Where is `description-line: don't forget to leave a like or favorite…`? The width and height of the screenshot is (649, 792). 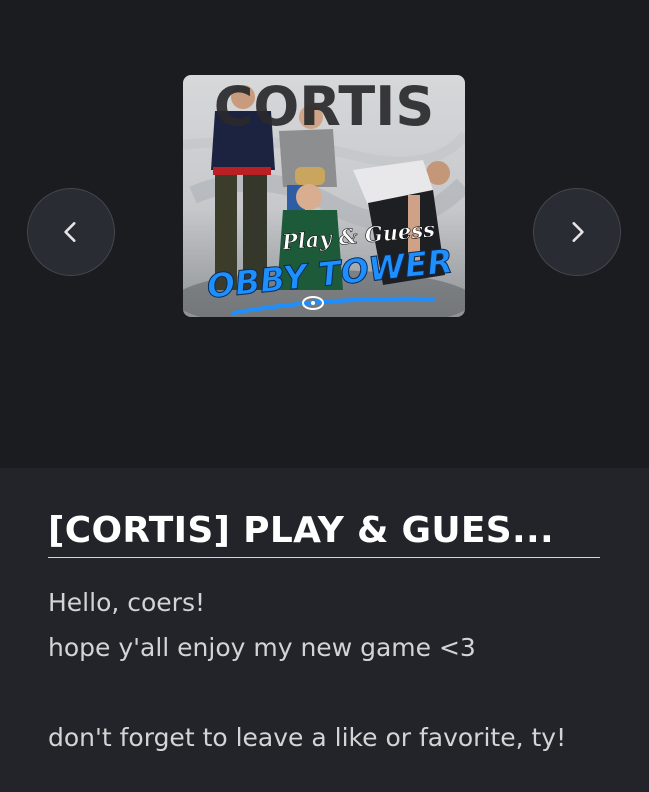
description-line: don't forget to leave a like or favorite… is located at coordinates (307, 737).